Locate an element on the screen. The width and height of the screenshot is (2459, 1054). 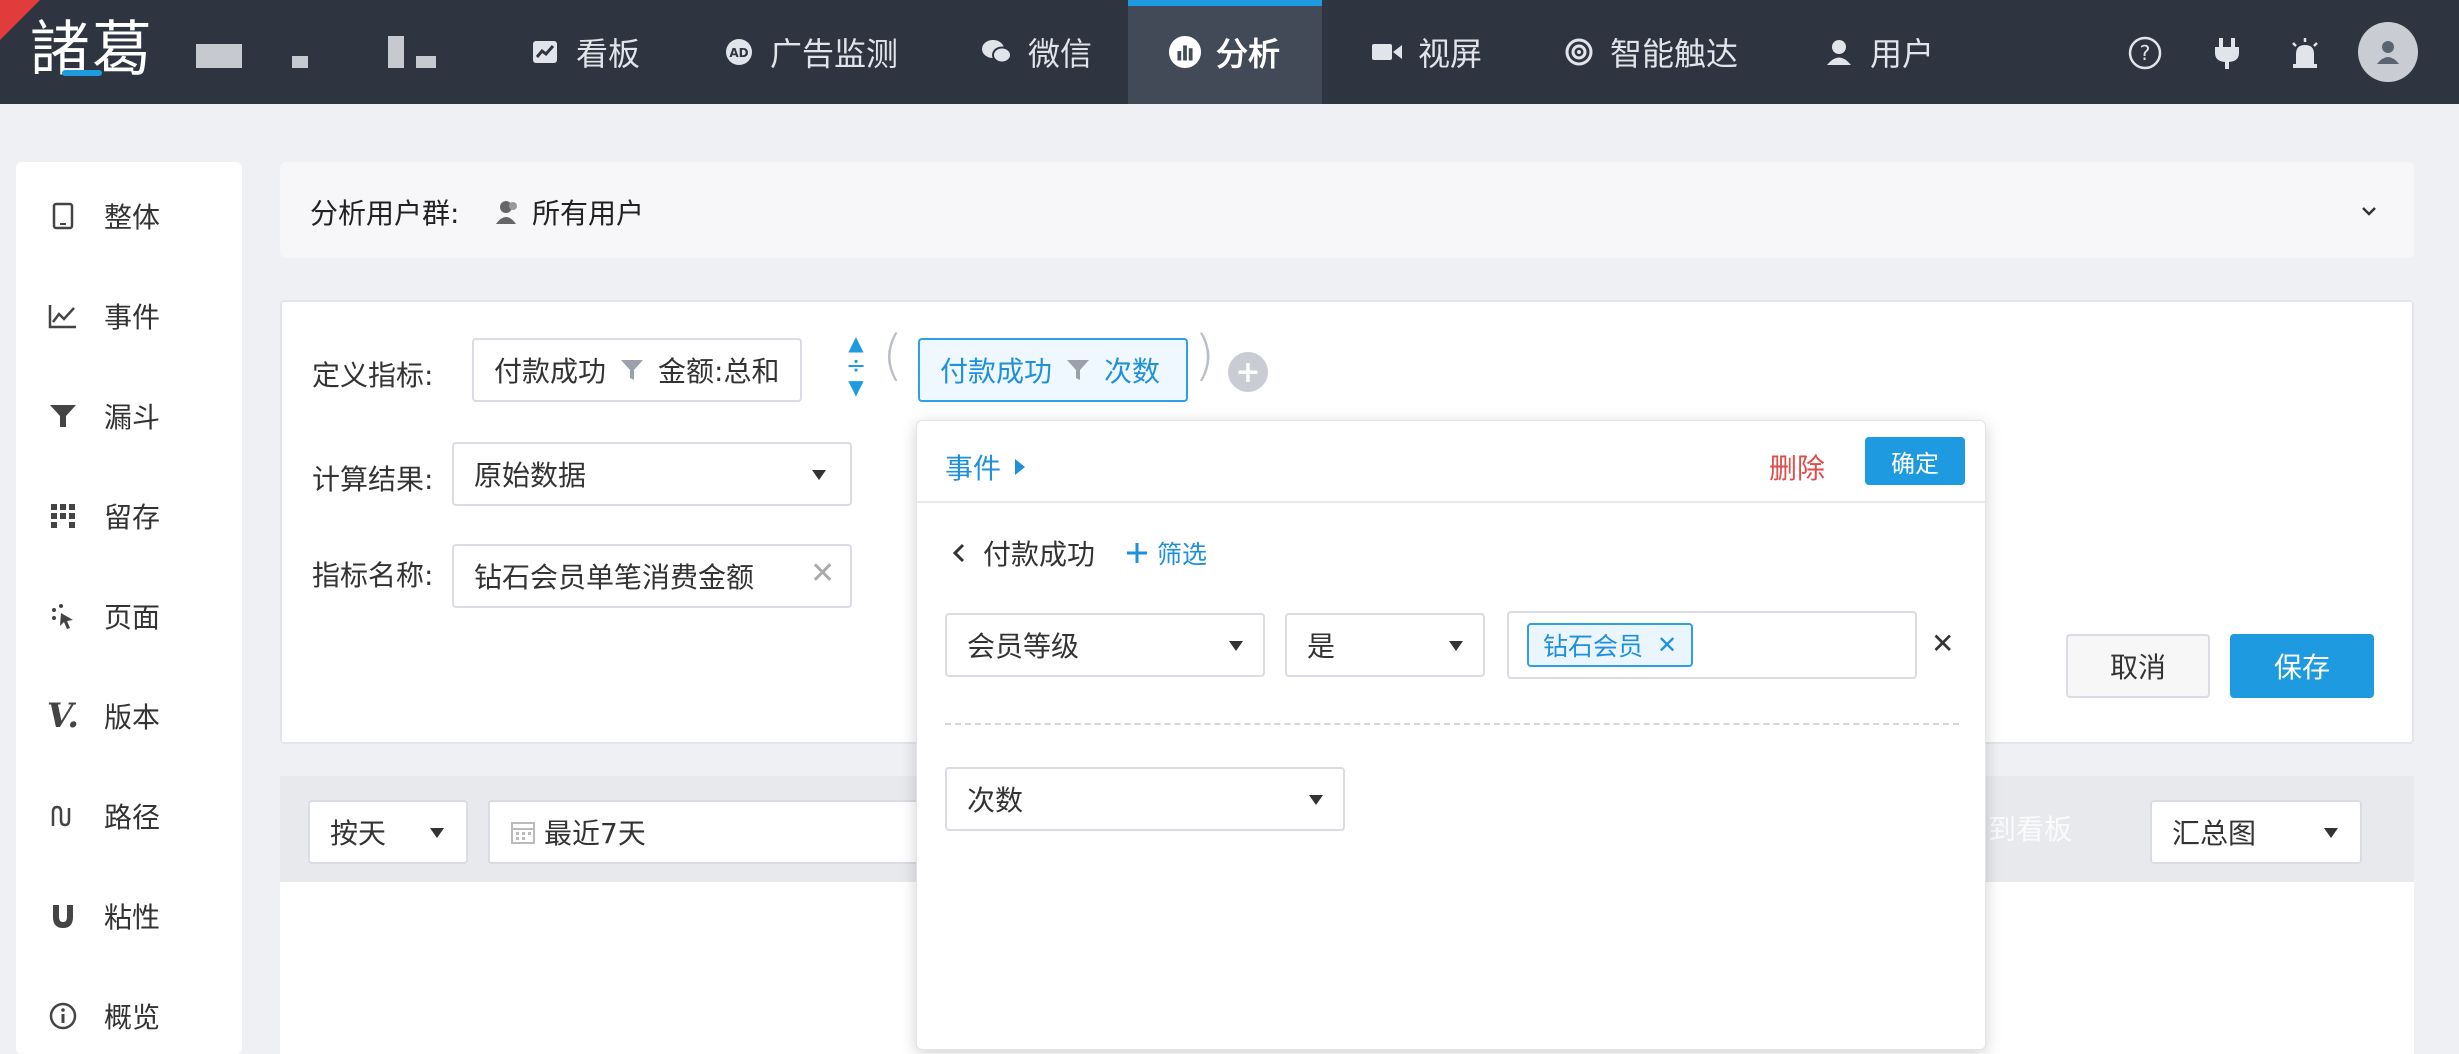
sidebar-item-label: 页面 is located at coordinates (132, 617).